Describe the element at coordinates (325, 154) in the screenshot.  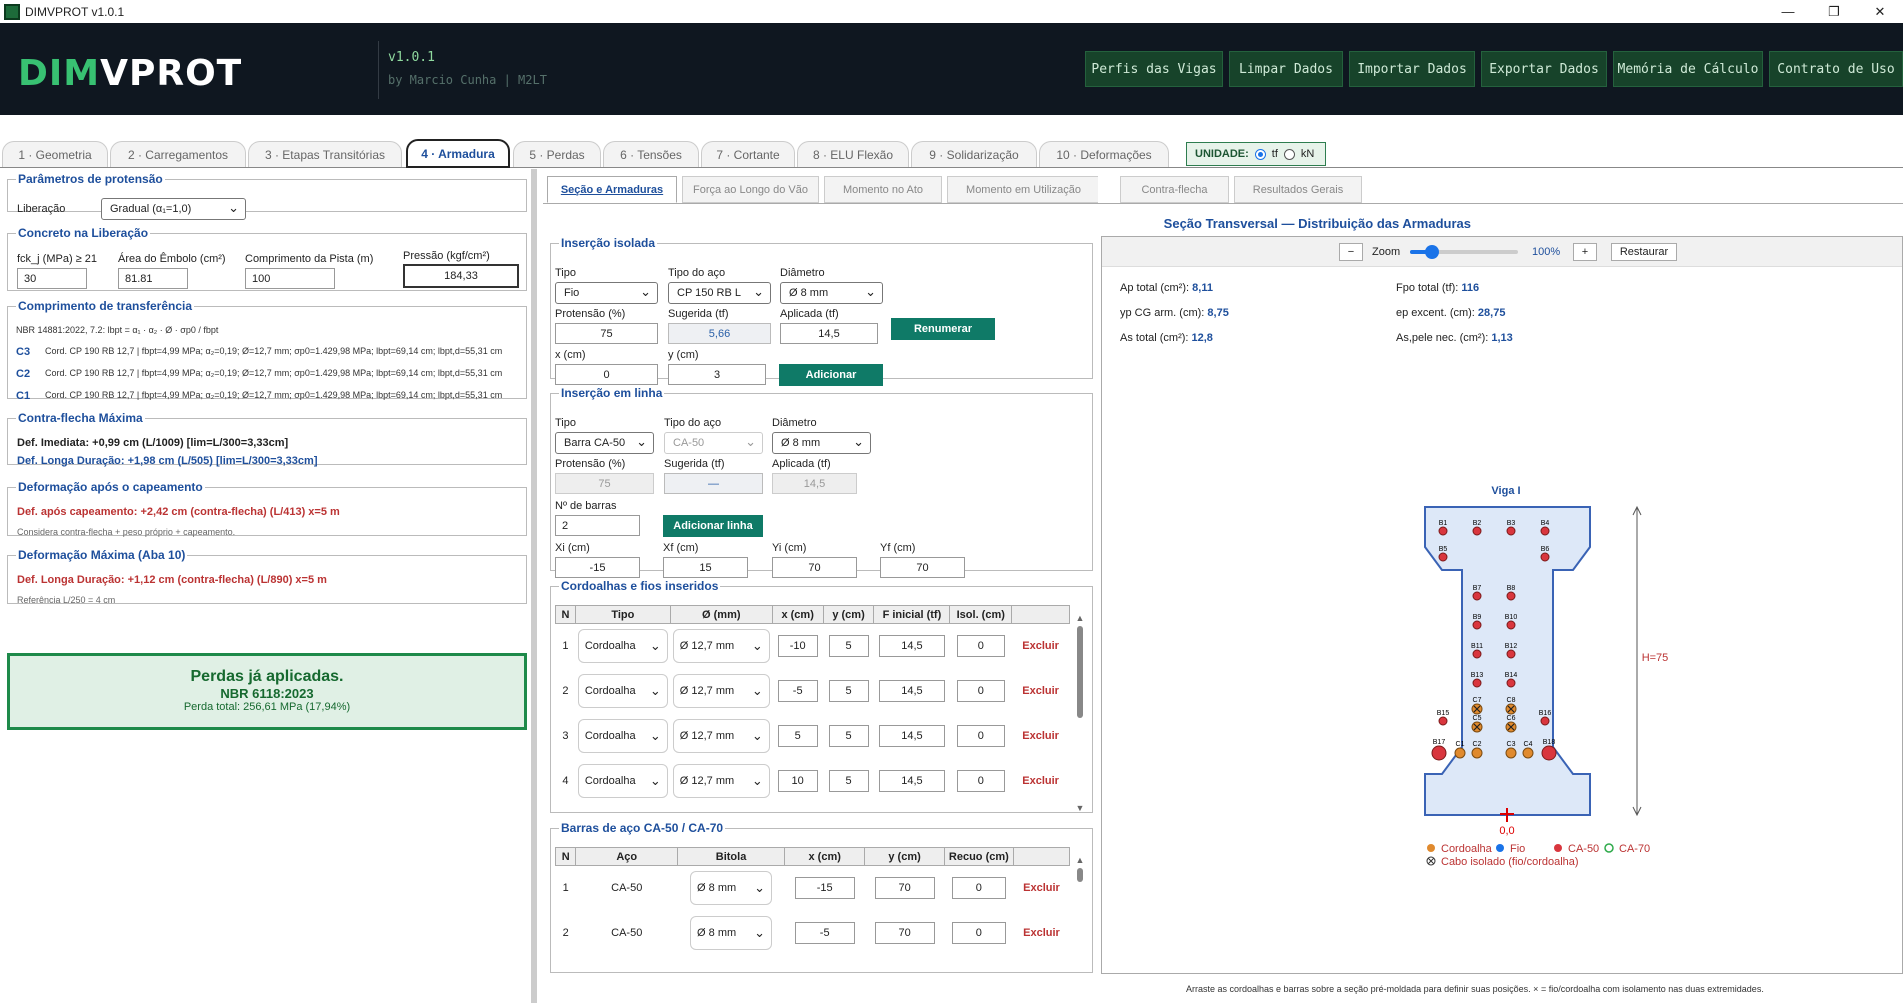
I see `tab-etapas: 3 · Etapas Transitórias` at that location.